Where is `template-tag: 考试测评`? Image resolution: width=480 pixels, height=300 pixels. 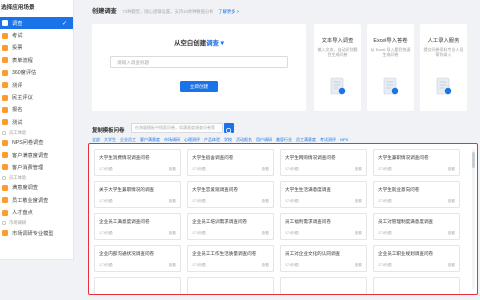
template-tag: 考试测评 is located at coordinates (328, 139).